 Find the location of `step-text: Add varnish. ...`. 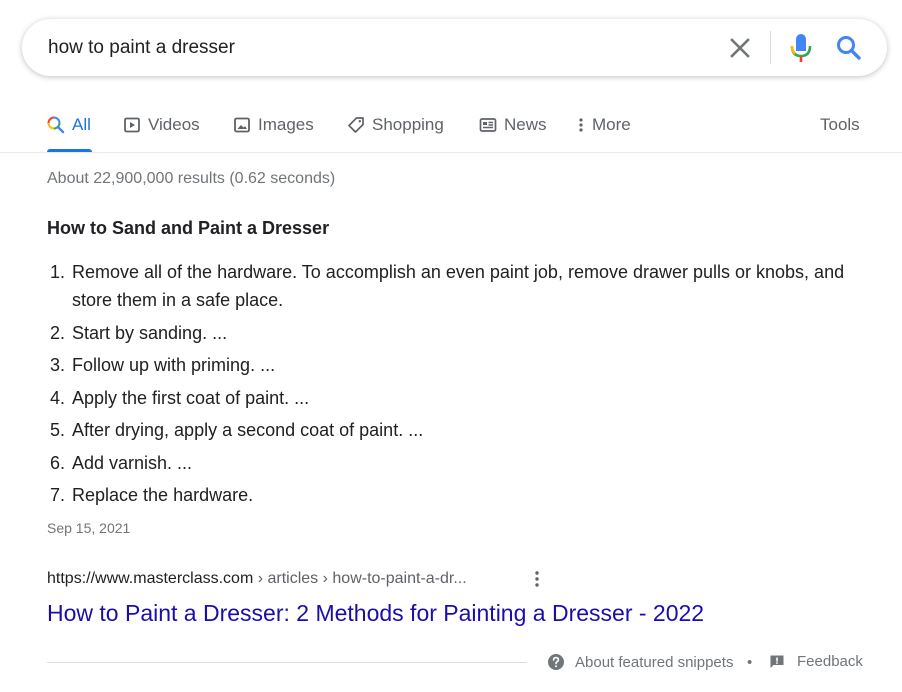

step-text: Add varnish. ... is located at coordinates (132, 462).